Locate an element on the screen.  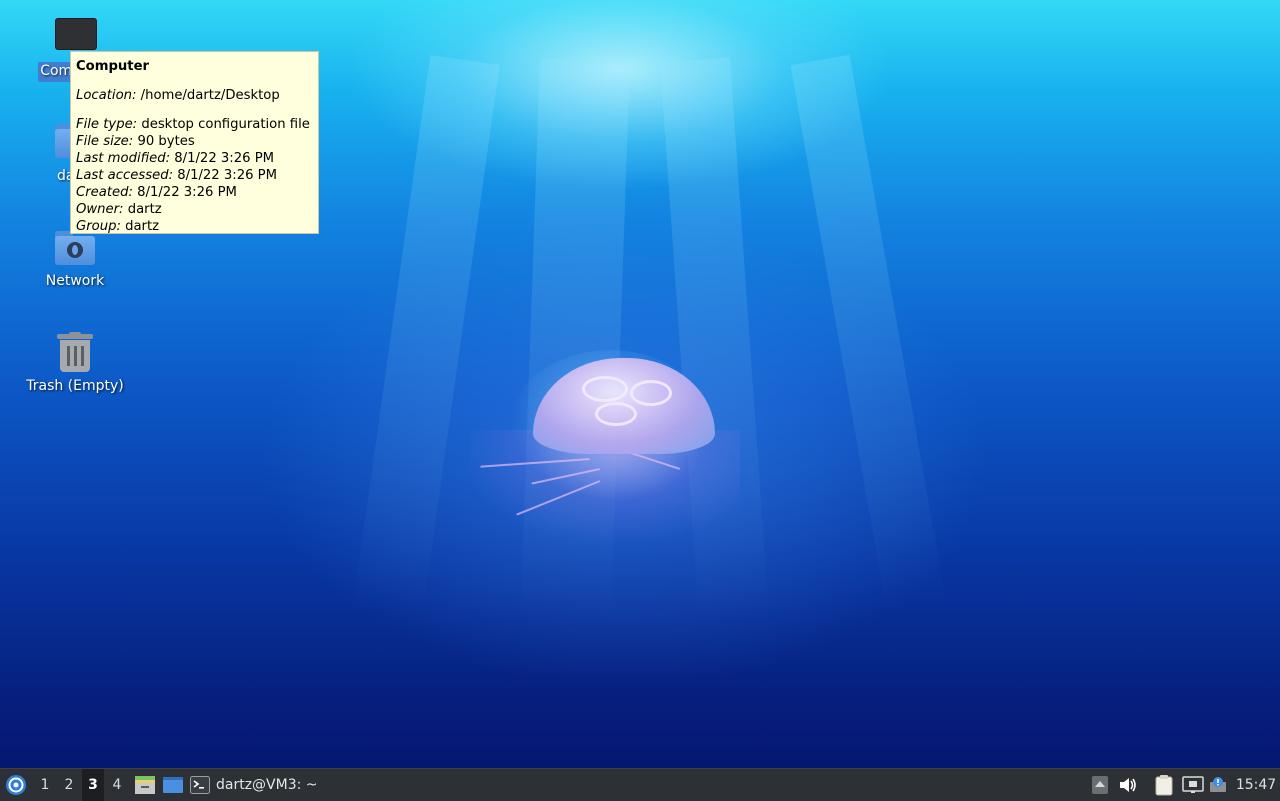
tooltip-key: Created: is located at coordinates (104, 192).